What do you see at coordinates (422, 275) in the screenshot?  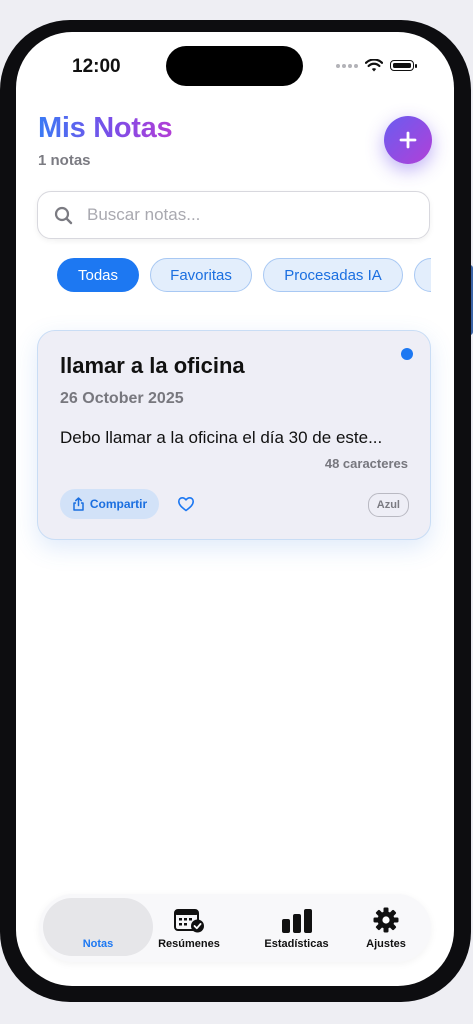 I see `filter-chip-more` at bounding box center [422, 275].